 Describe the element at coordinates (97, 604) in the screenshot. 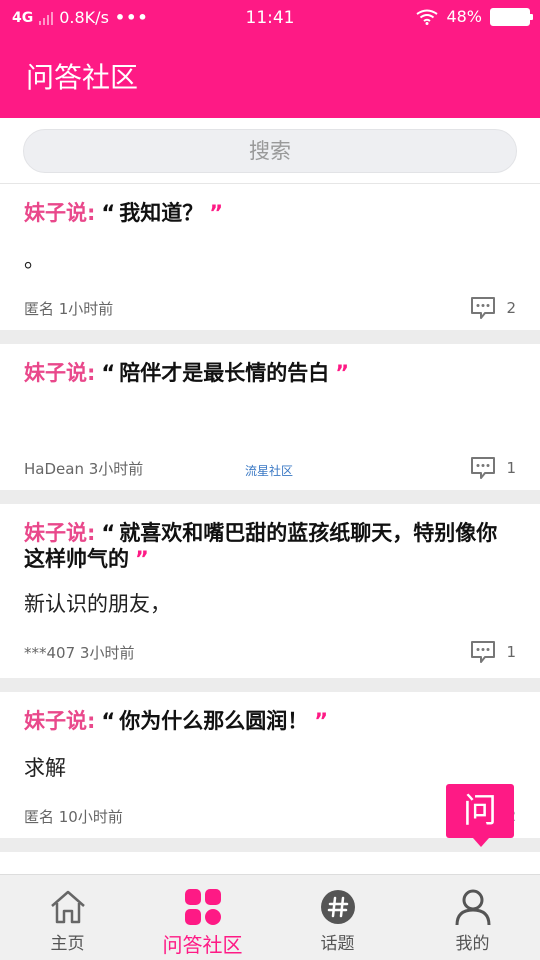

I see `post-answer: 新认识的朋友，` at that location.